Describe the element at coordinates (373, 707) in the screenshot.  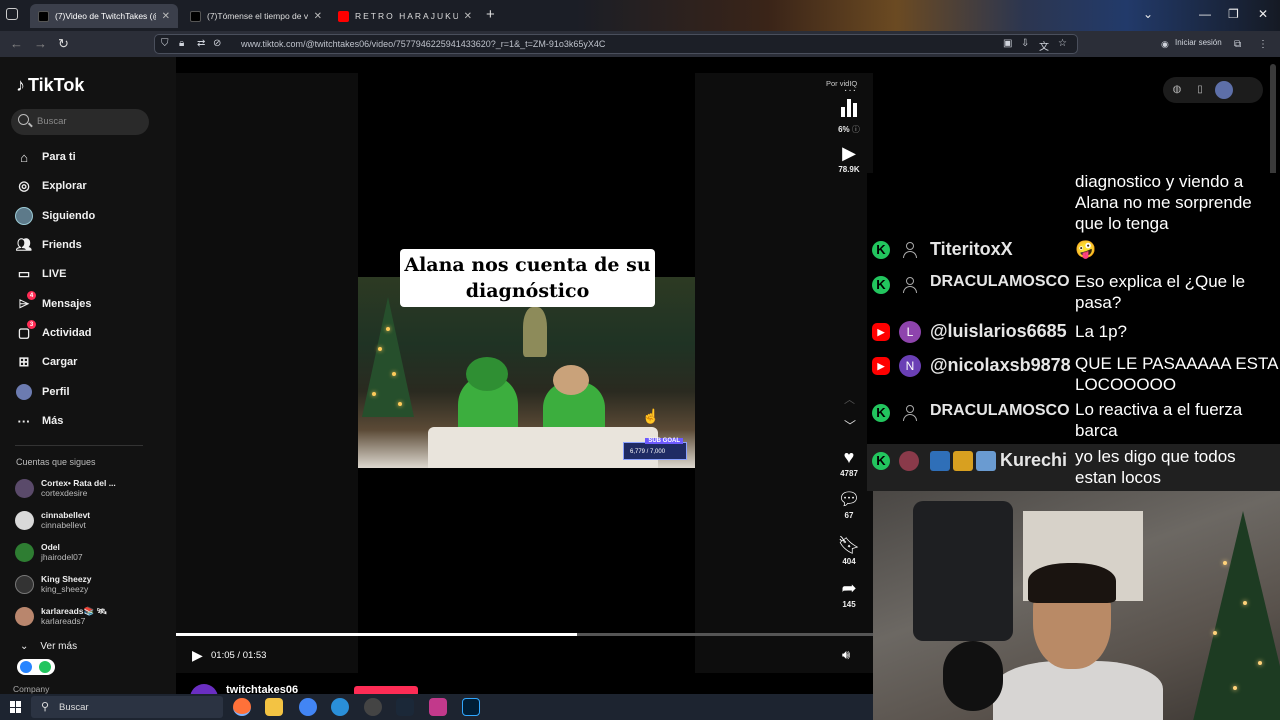
I see `obs-app-icon` at that location.